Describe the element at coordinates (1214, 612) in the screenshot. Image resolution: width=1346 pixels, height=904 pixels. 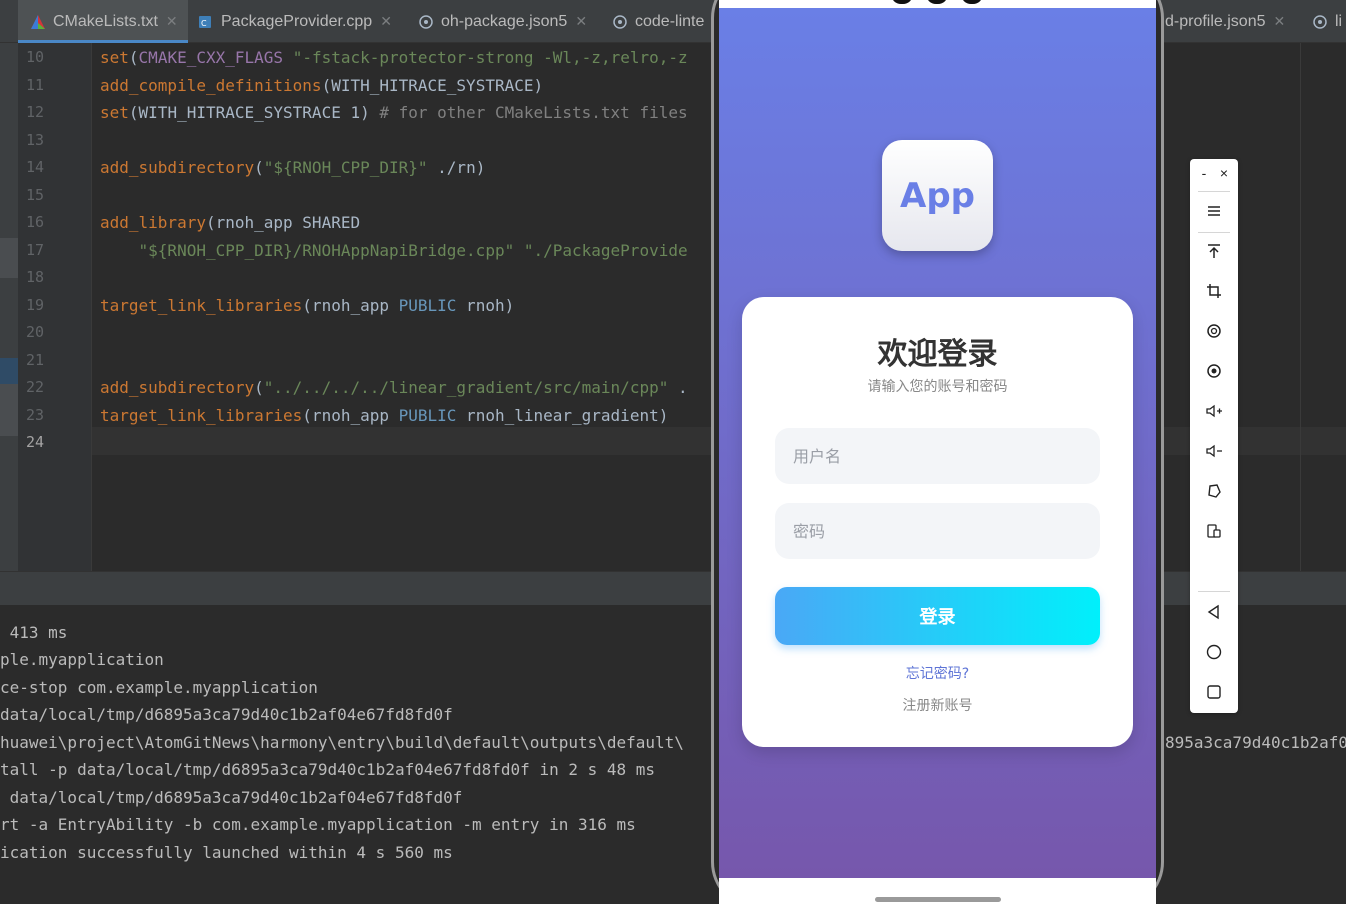
I see `back-icon` at that location.